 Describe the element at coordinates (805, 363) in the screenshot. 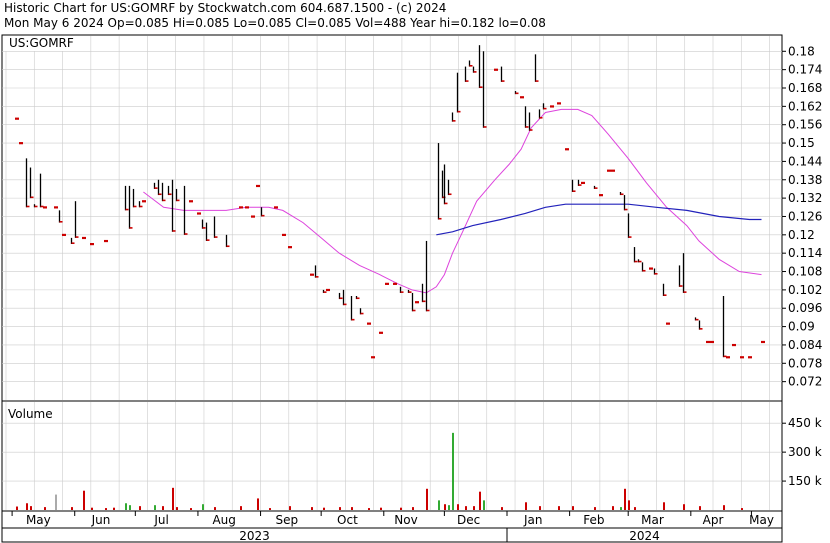

I see `y-tick-label: 0.078` at that location.